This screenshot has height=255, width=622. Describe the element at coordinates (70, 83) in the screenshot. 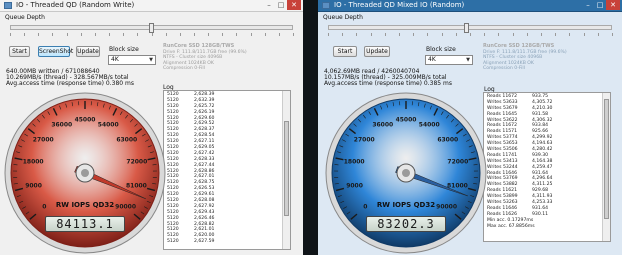

I see `stats-line: Avg.access time (response time) 0.380 ms` at that location.